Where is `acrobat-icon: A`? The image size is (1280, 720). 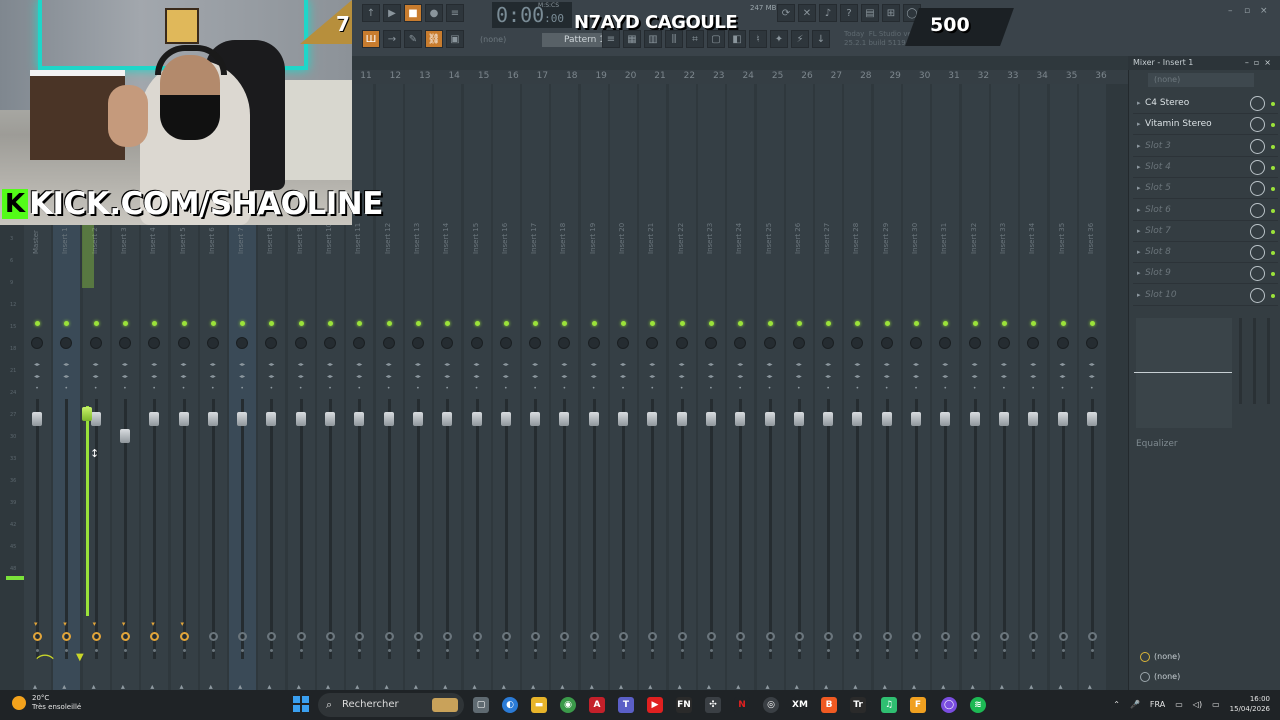 acrobat-icon: A is located at coordinates (597, 705).